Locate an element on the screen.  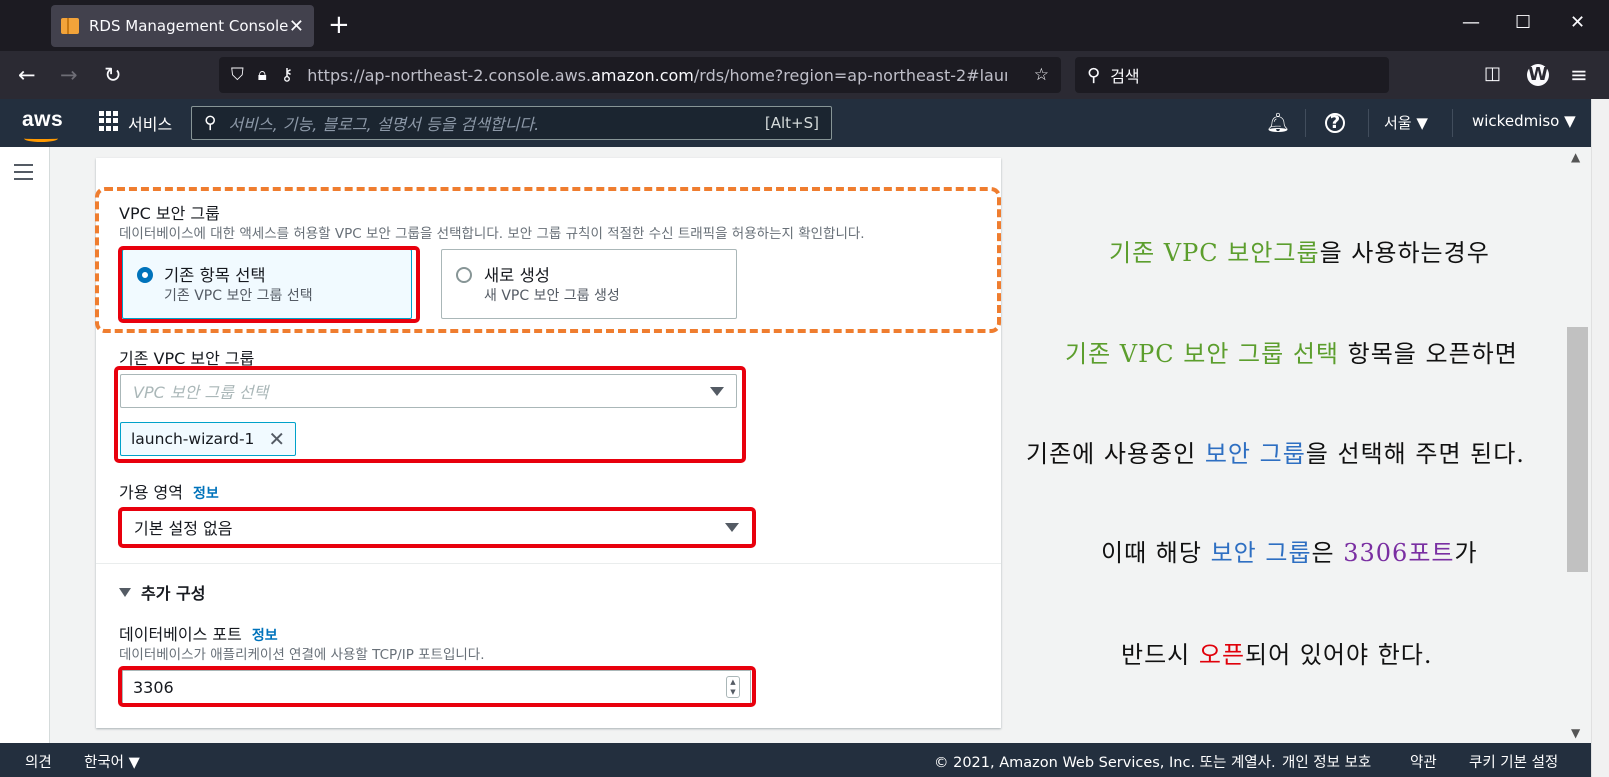
annotation-line-2: 기존 VPC 보안 그룹 선택 항목을 오픈하면 is located at coordinates (1291, 354).